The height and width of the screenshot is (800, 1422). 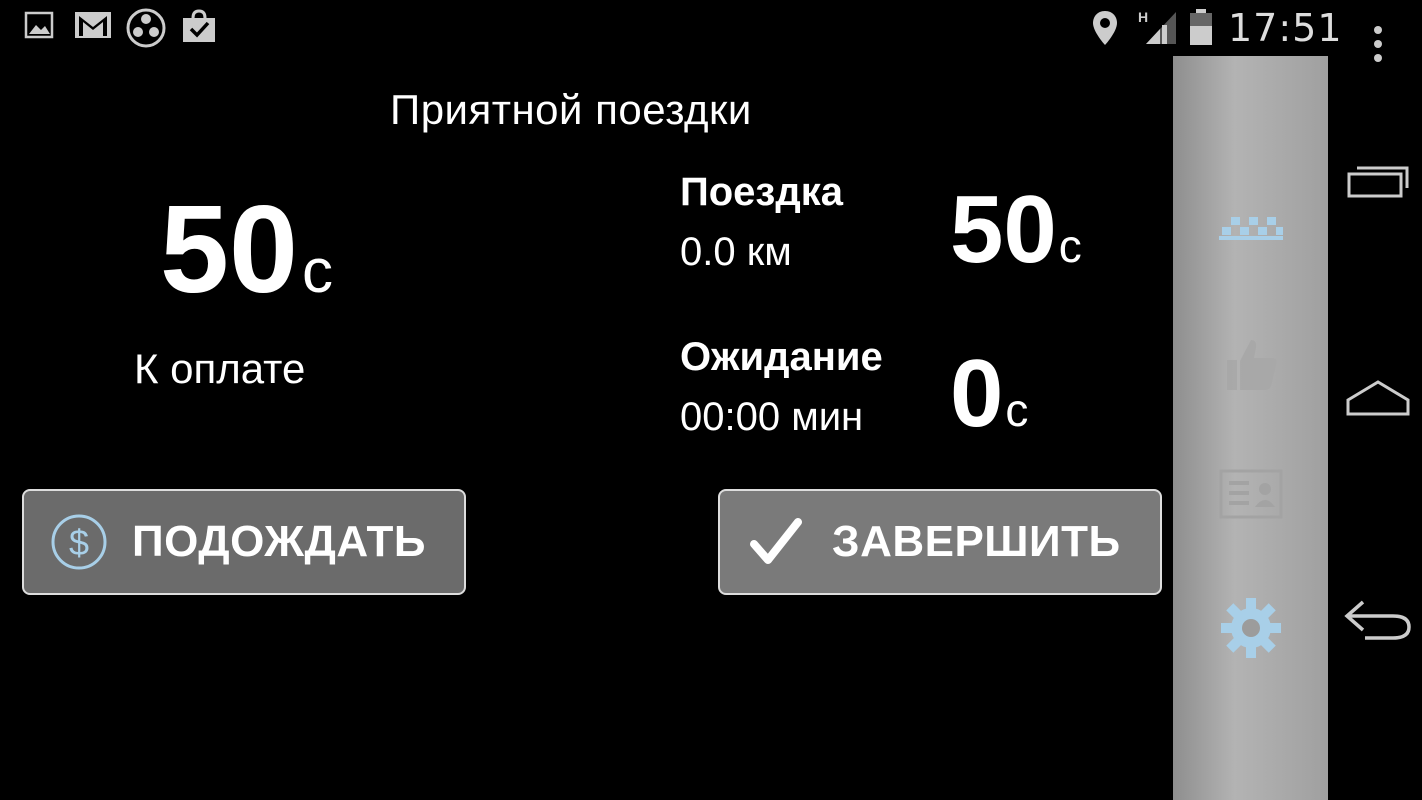 What do you see at coordinates (146, 30) in the screenshot?
I see `film-reel-icon` at bounding box center [146, 30].